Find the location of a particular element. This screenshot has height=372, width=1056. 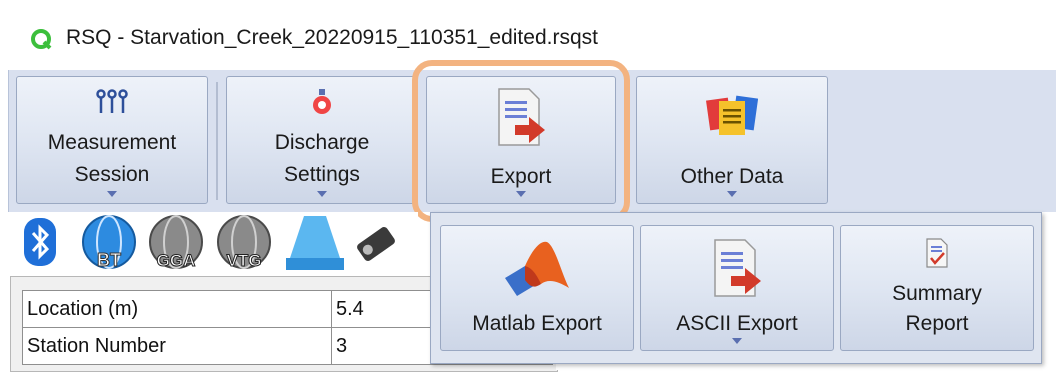

discharge-settings-label-2: Settings is located at coordinates (322, 174).